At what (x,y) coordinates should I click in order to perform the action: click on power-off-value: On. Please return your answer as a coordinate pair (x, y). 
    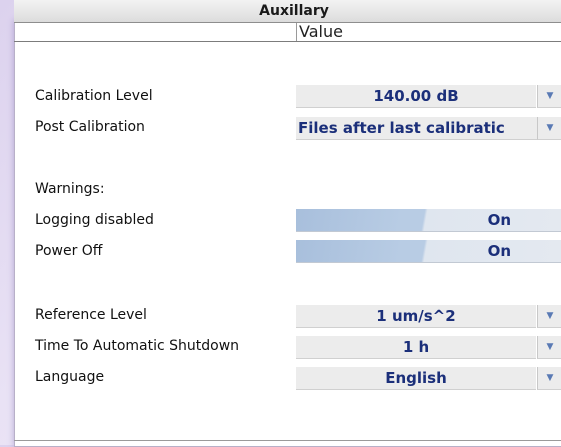
    Looking at the image, I should click on (499, 251).